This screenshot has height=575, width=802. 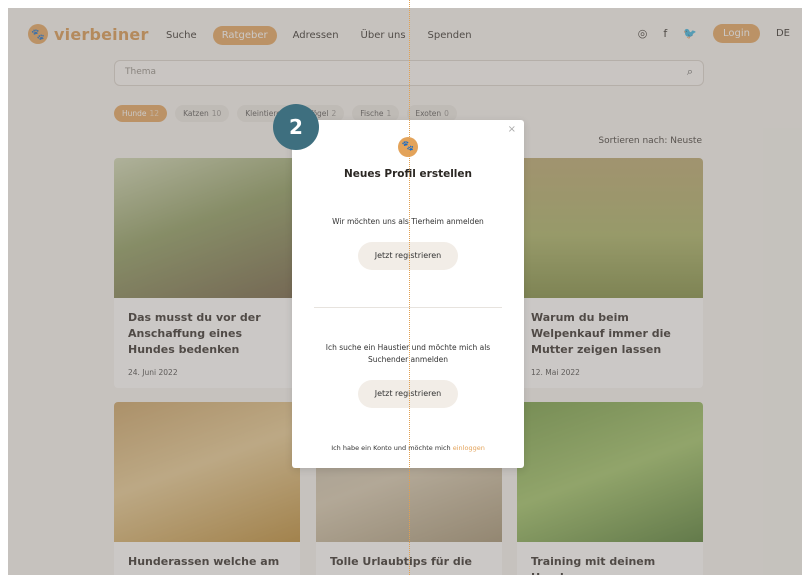 What do you see at coordinates (408, 256) in the screenshot?
I see `register-shelter-button: Jetzt registrieren` at bounding box center [408, 256].